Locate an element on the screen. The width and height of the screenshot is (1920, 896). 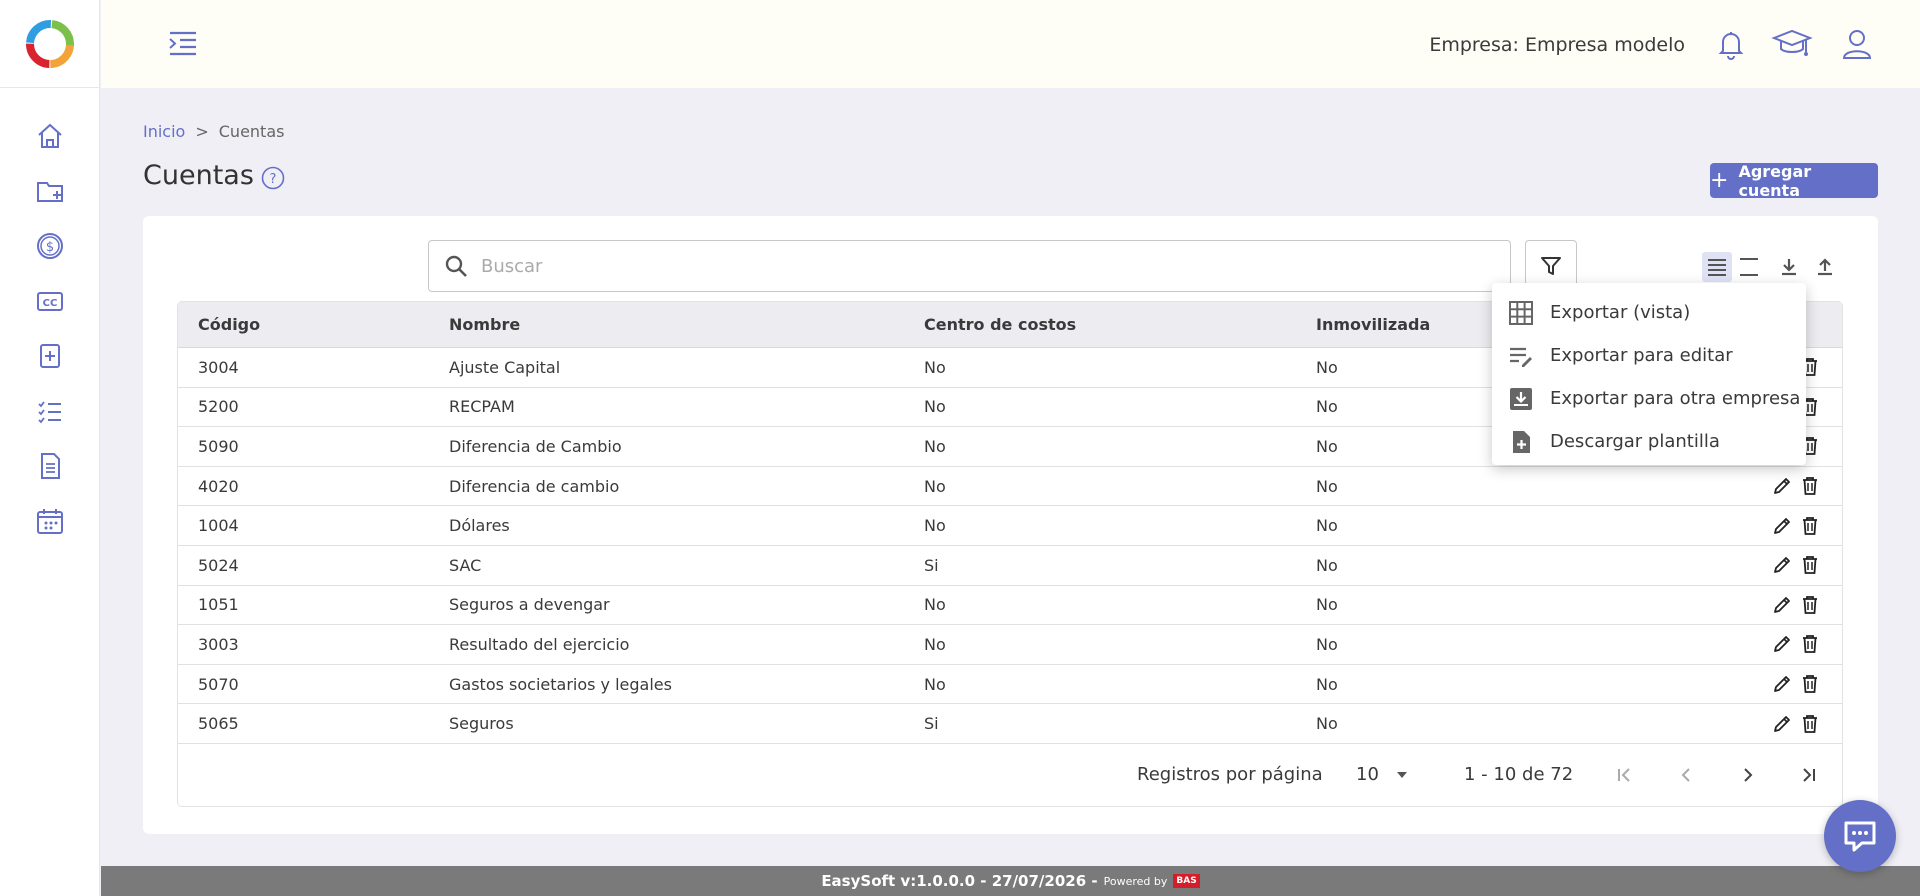
sidebar-item-cost-centers: CC is located at coordinates (50, 301).